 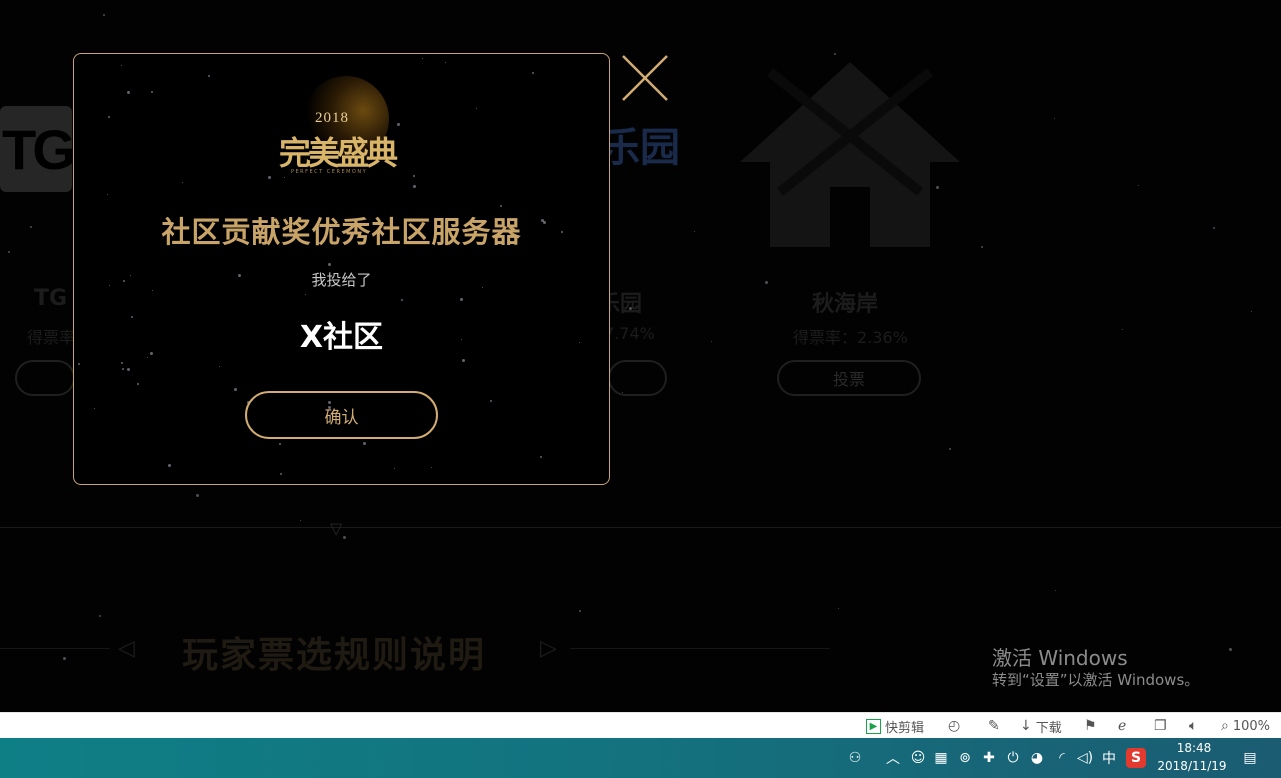 I want to click on server-logo-tg: TG, so click(x=38, y=149).